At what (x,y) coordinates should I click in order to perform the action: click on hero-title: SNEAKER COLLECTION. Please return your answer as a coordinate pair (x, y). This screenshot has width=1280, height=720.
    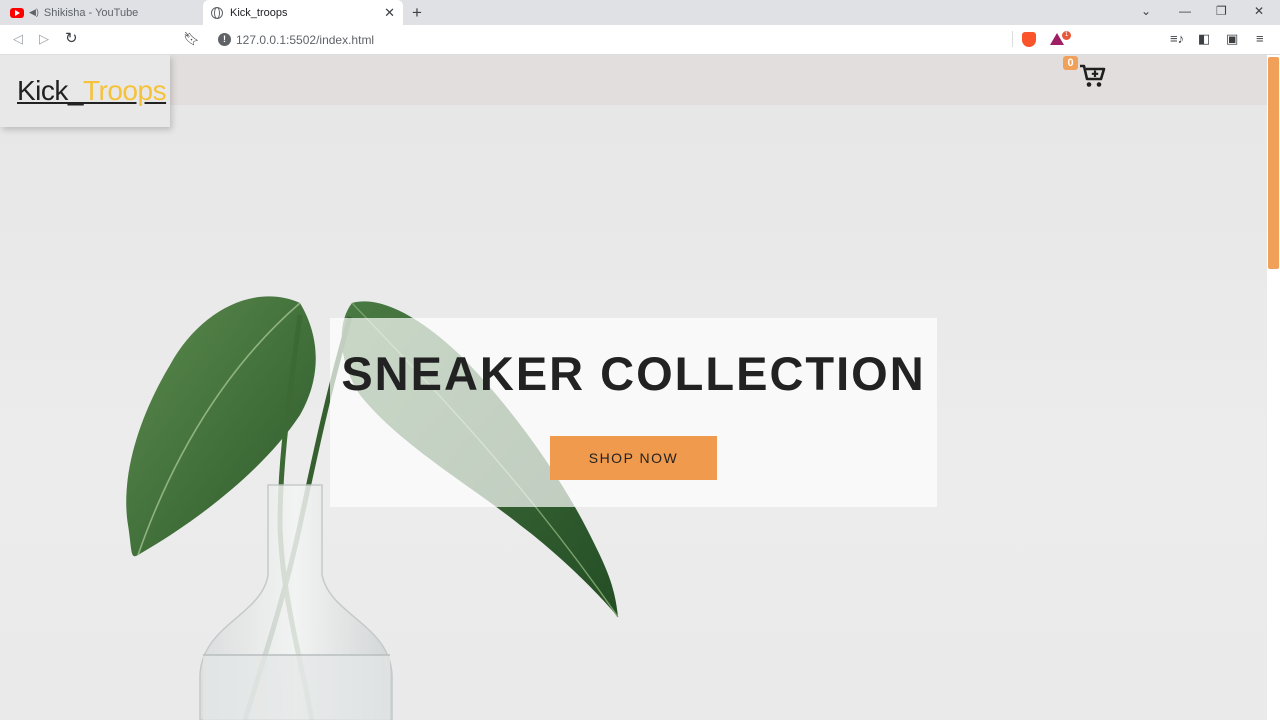
    Looking at the image, I should click on (633, 373).